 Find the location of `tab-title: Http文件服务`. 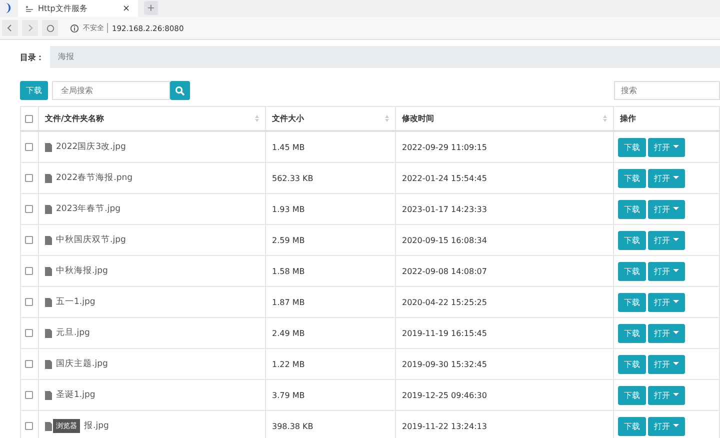

tab-title: Http文件服务 is located at coordinates (63, 8).